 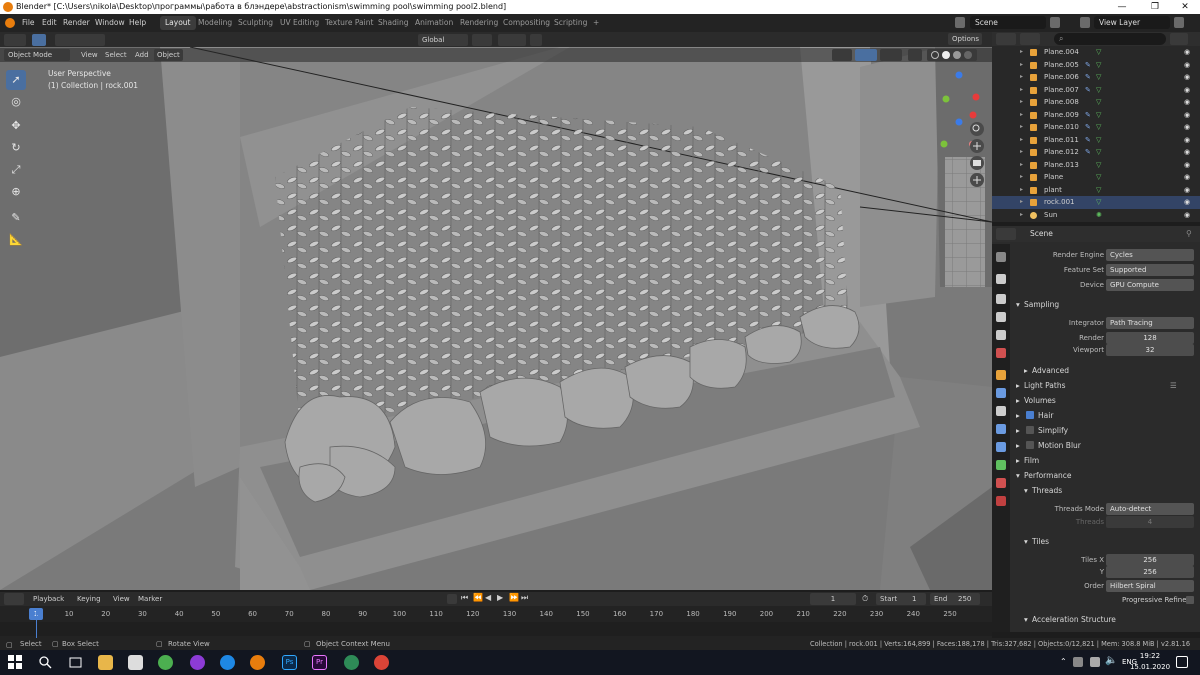 What do you see at coordinates (1105, 475) in the screenshot?
I see `performance-section: ▾ Performance` at bounding box center [1105, 475].